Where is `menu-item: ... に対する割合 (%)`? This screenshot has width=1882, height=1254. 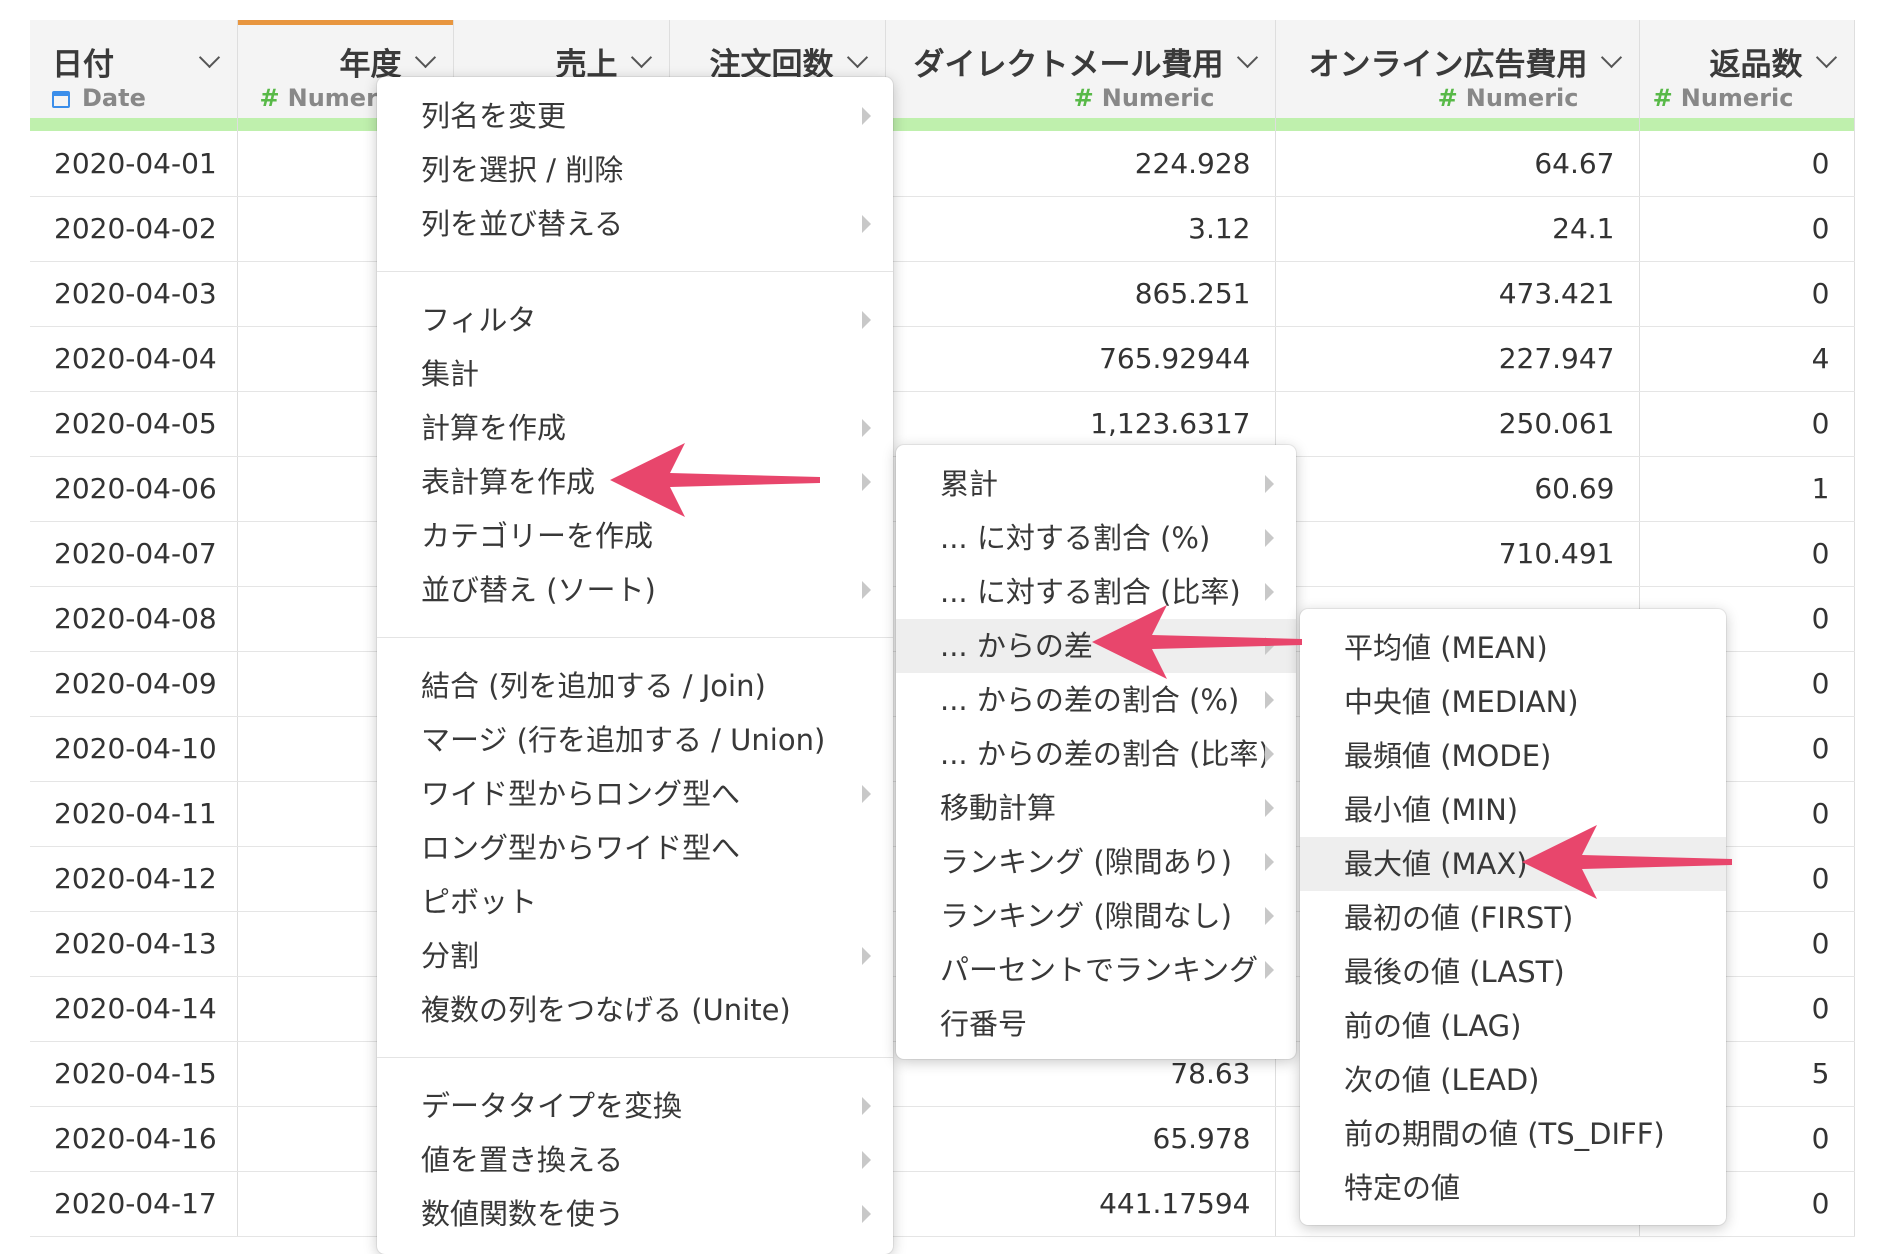 menu-item: ... に対する割合 (%) is located at coordinates (1096, 538).